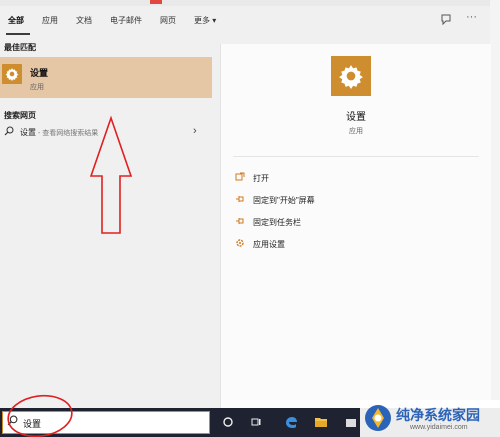 This screenshot has height=437, width=500. What do you see at coordinates (28, 132) in the screenshot?
I see `web-search-term: 设置` at bounding box center [28, 132].